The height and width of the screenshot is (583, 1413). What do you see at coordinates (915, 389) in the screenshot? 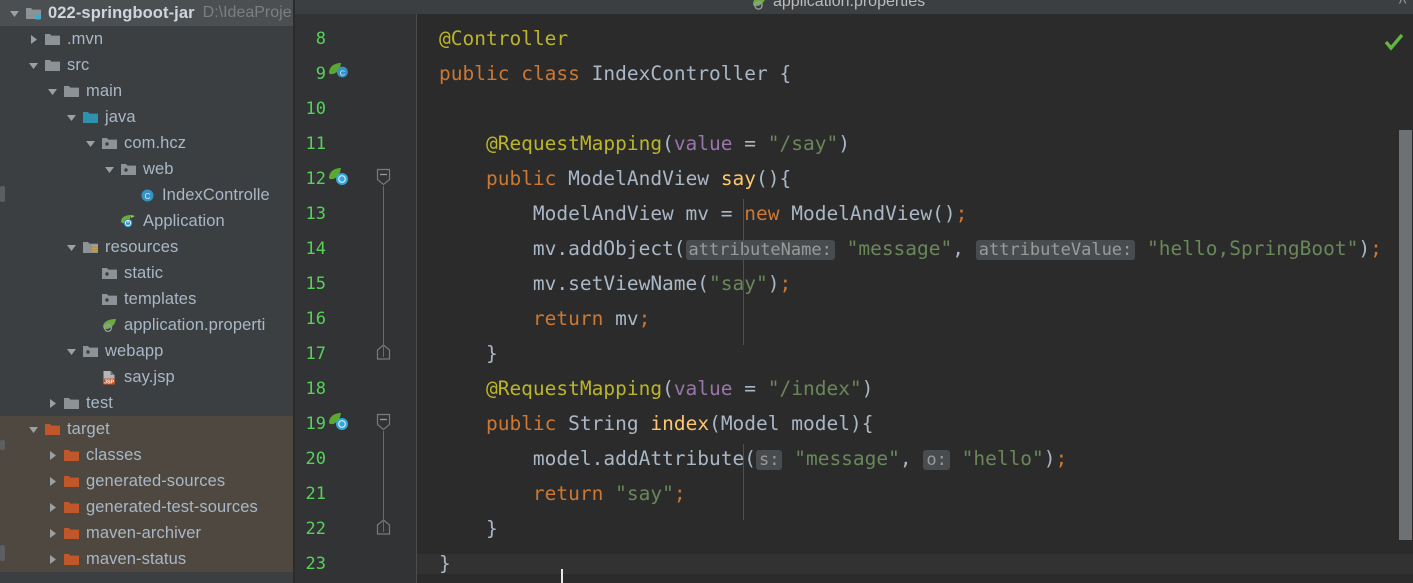
I see `code-line: @RequestMapping(value = "/index")` at bounding box center [915, 389].